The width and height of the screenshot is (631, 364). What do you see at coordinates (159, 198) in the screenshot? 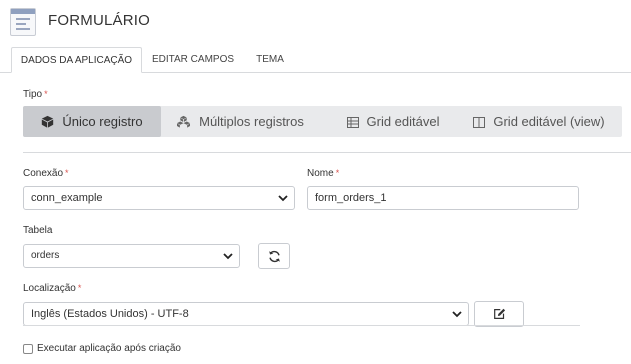
I see `conexao-select: conn_example` at bounding box center [159, 198].